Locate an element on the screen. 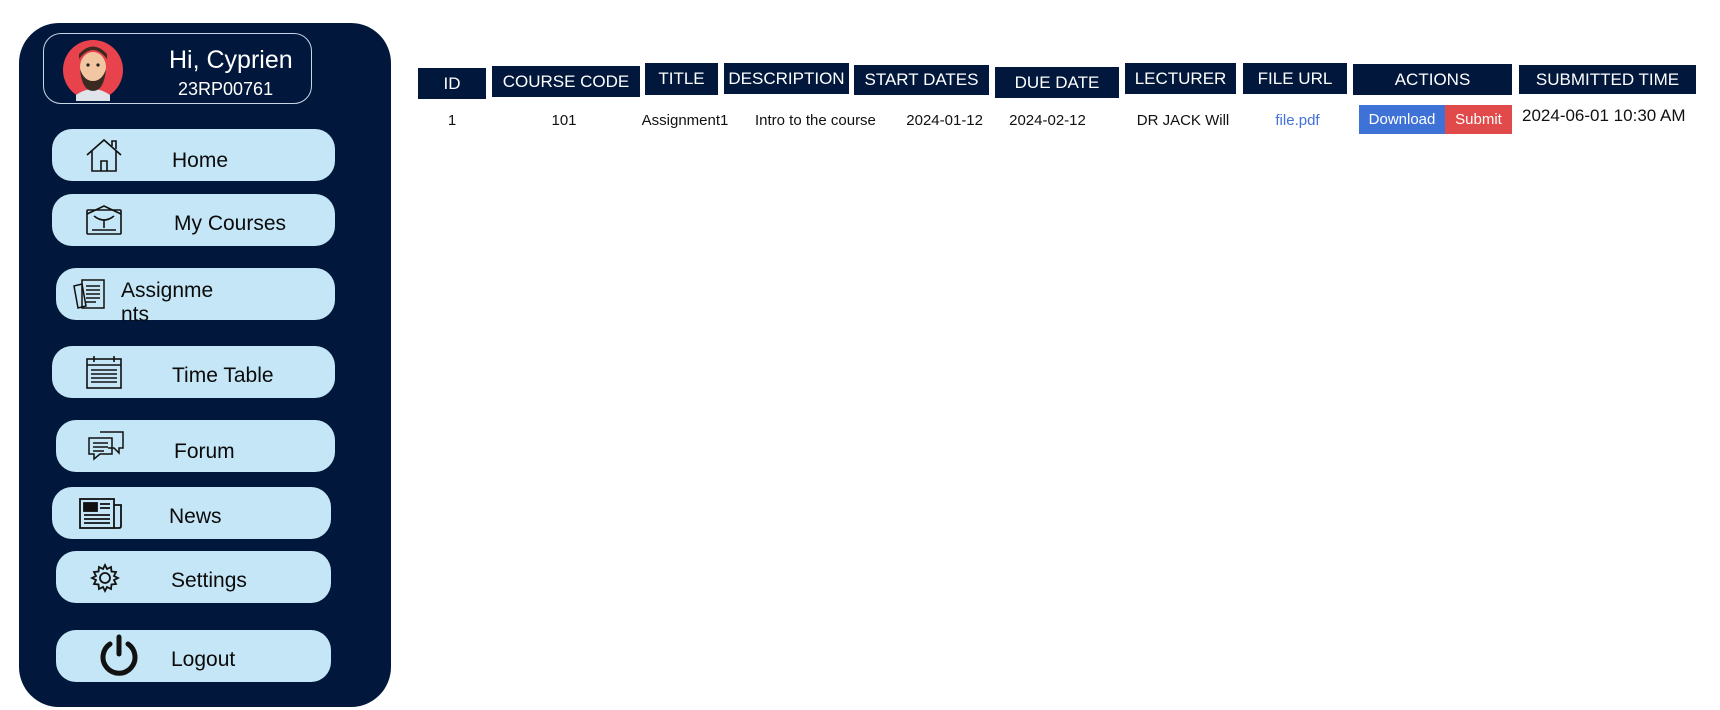 Image resolution: width=1720 pixels, height=710 pixels. sidebar-item-home: Home is located at coordinates (193, 155).